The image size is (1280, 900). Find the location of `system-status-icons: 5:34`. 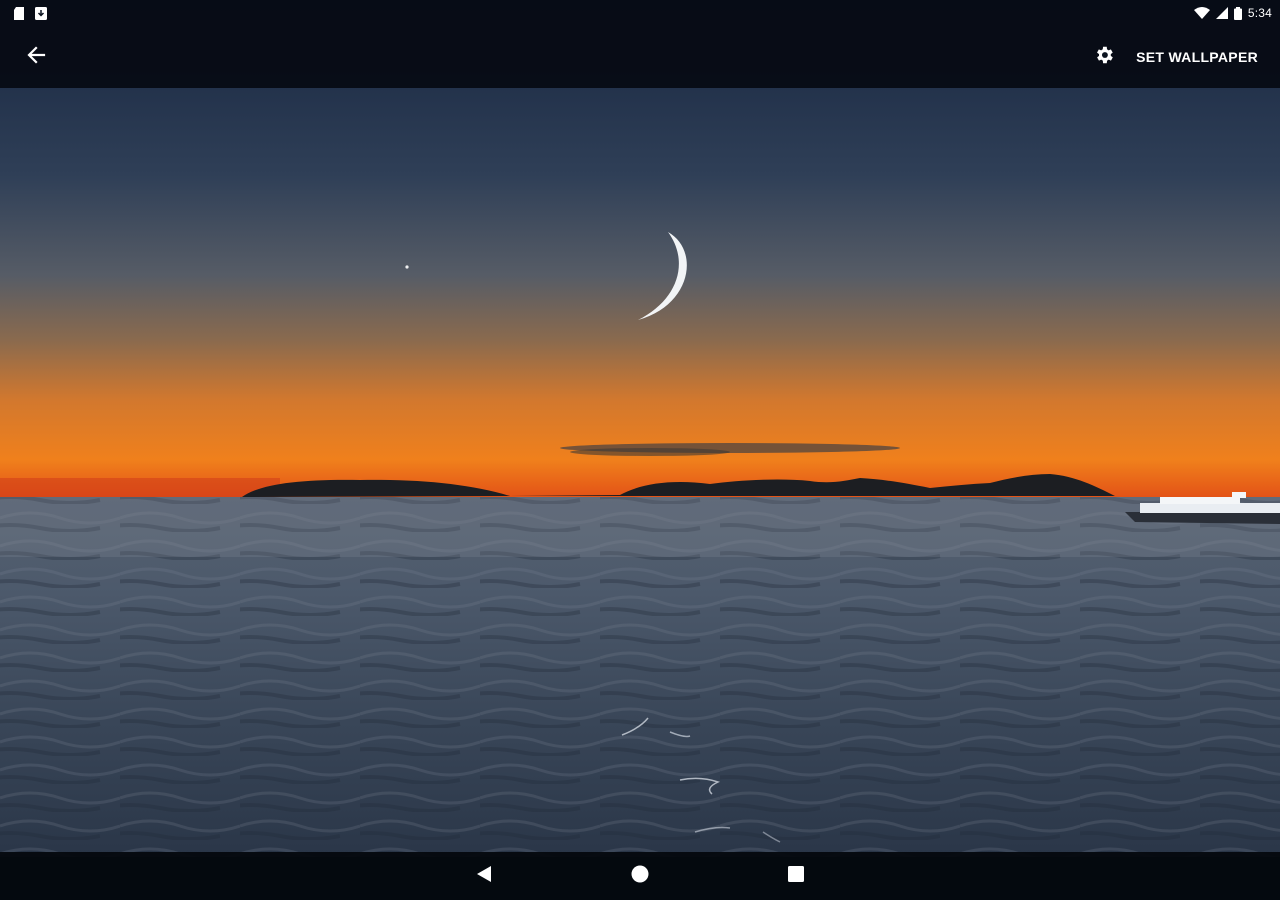

system-status-icons: 5:34 is located at coordinates (1236, 13).